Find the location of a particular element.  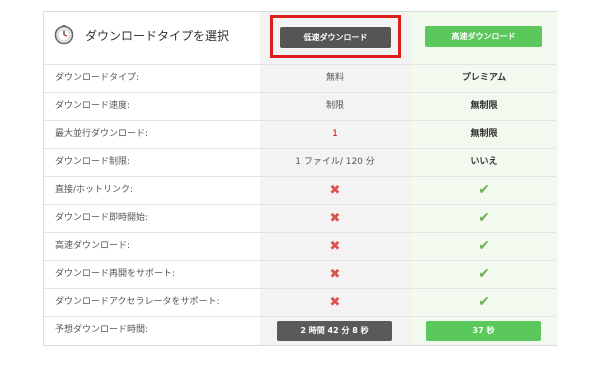

row-label: ダウンロード即時開始: is located at coordinates (102, 218).